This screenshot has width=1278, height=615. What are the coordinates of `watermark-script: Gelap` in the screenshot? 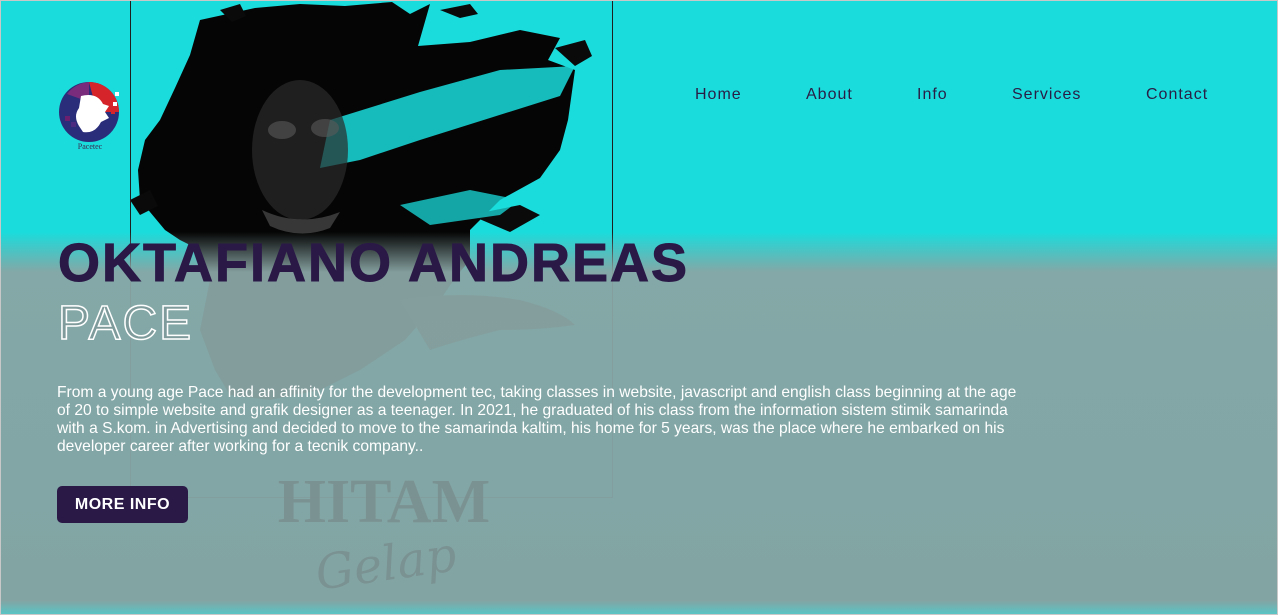 It's located at (386, 564).